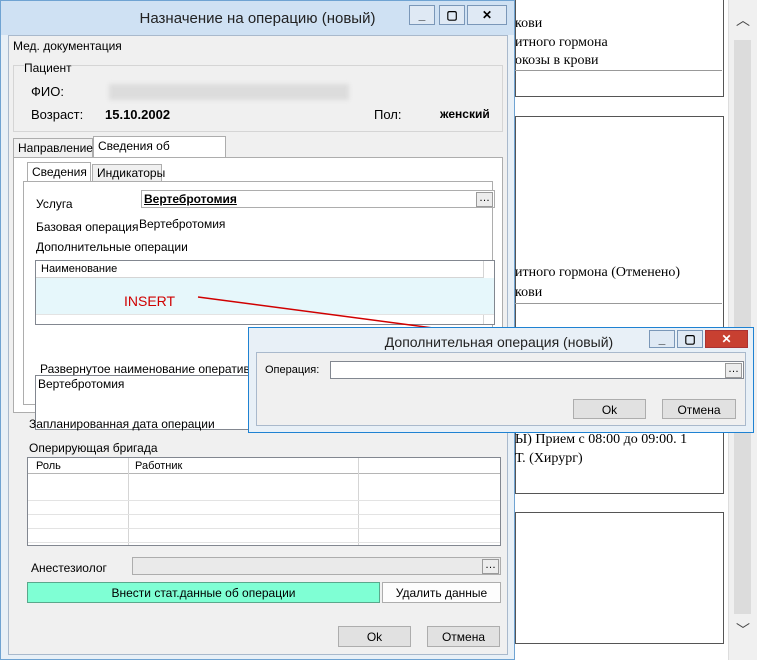 The width and height of the screenshot is (757, 660). What do you see at coordinates (374, 636) in the screenshot?
I see `ok-button: Ok` at bounding box center [374, 636].